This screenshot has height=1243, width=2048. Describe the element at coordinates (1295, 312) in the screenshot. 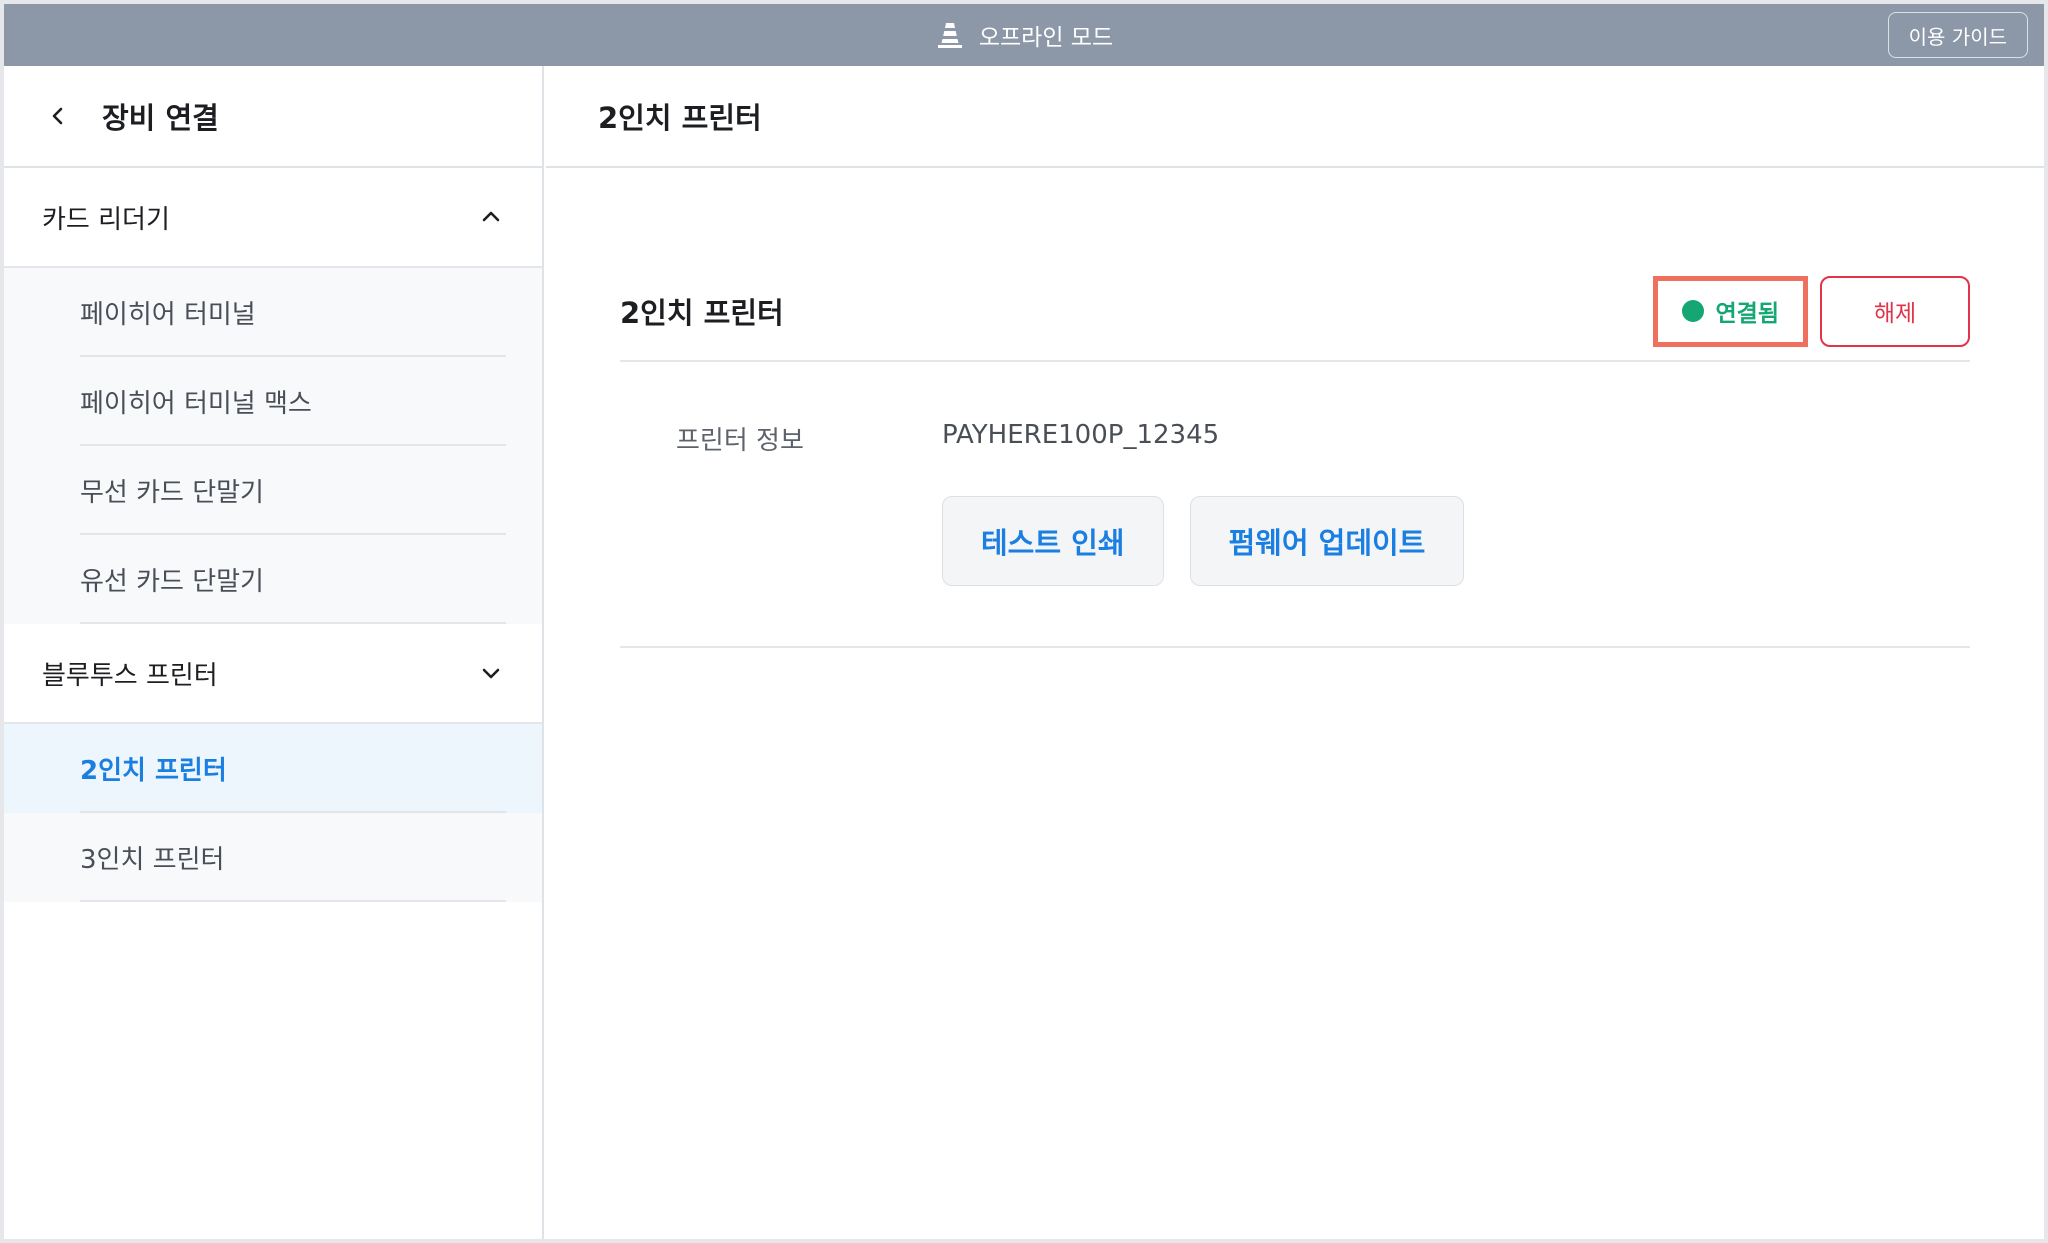

I see `device-card-header: 2인치 프린터 연결됨 해제` at that location.